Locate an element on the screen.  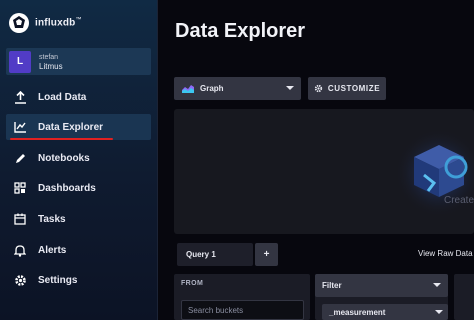
add-query-button: + is located at coordinates (266, 254).